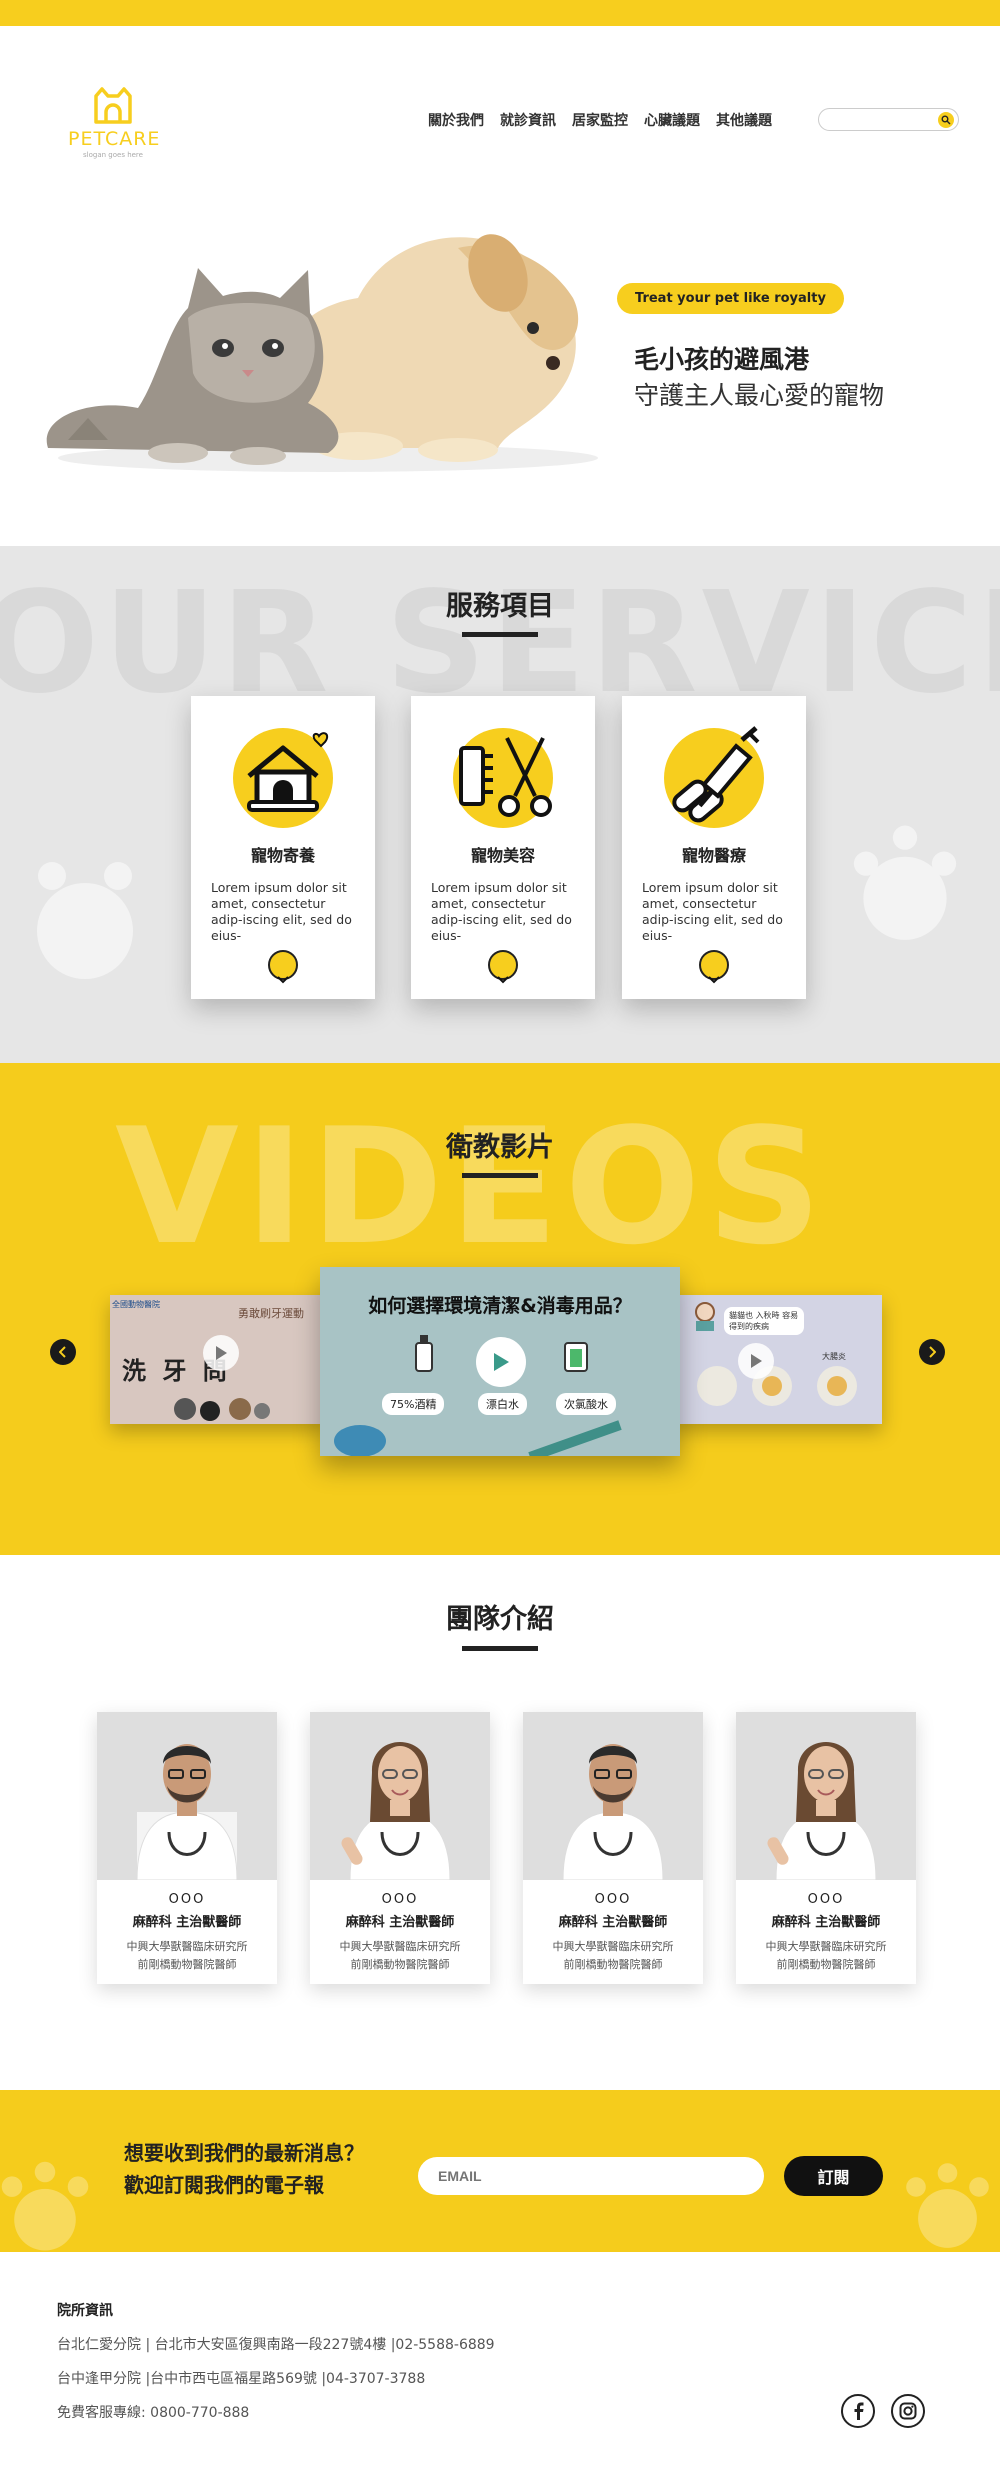 The image size is (1000, 2471). Describe the element at coordinates (705, 1316) in the screenshot. I see `cartoon-person-icon` at that location.